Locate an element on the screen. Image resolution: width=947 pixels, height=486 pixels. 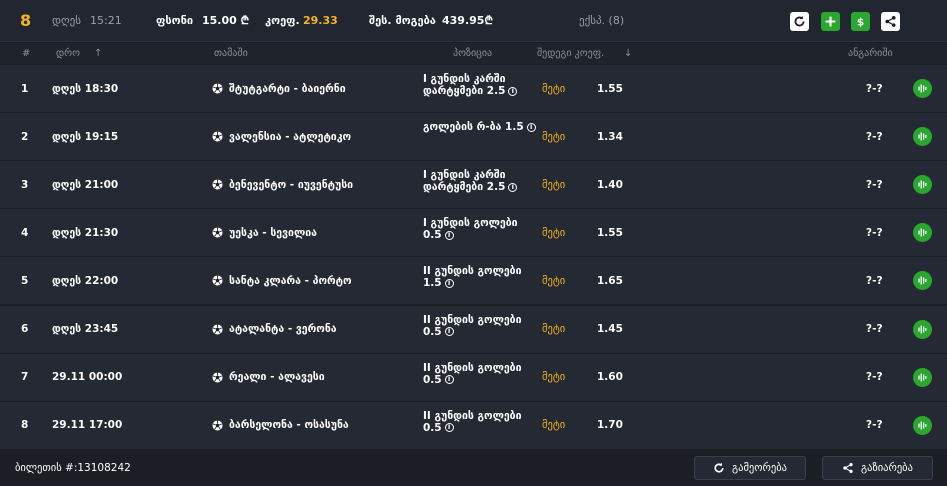
share-icon is located at coordinates (848, 468).